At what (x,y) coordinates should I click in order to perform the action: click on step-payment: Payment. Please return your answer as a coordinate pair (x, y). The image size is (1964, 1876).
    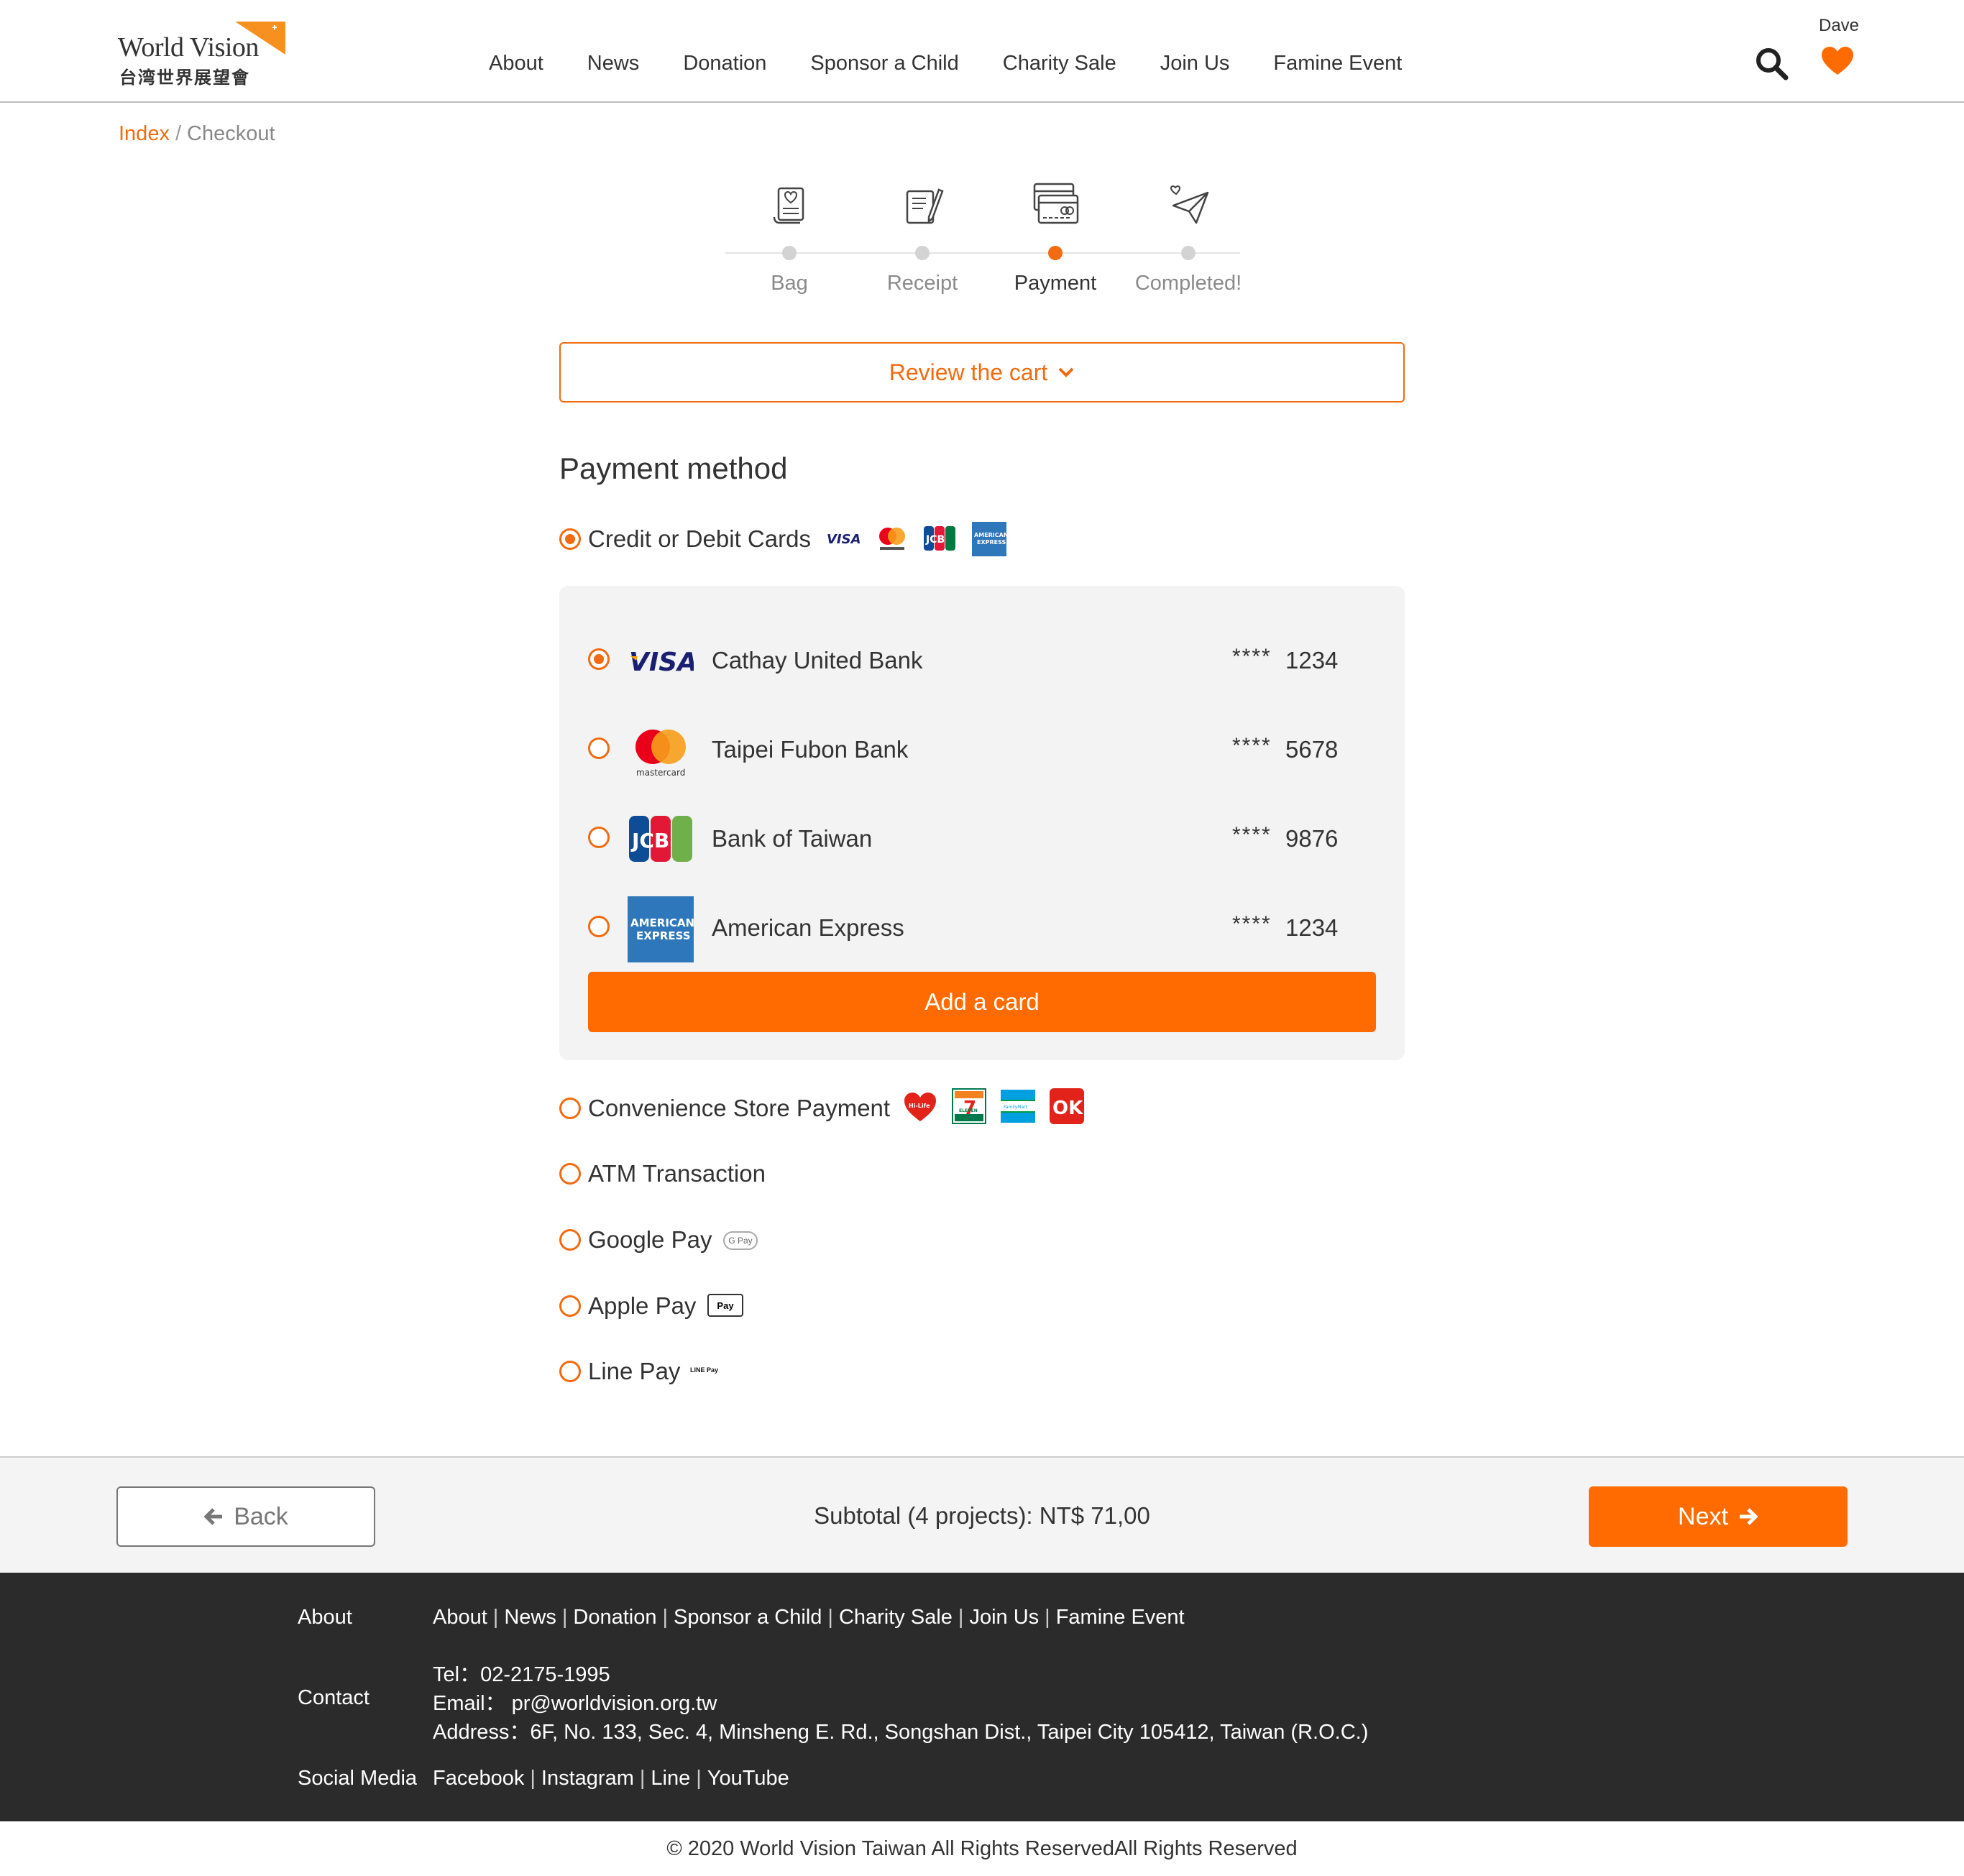
    Looking at the image, I should click on (1055, 241).